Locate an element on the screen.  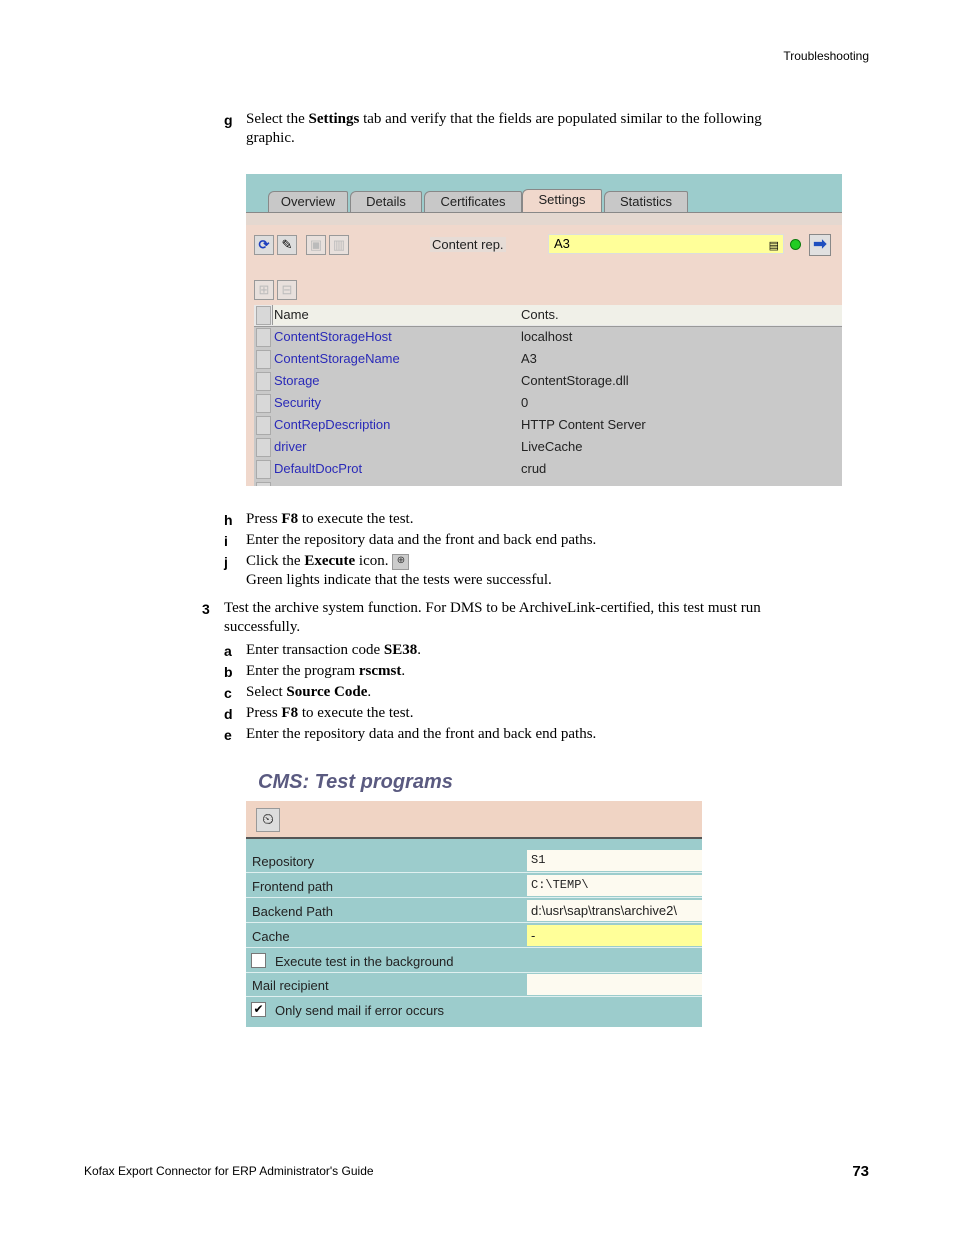
content-rep-label: Content rep. is located at coordinates (468, 244).